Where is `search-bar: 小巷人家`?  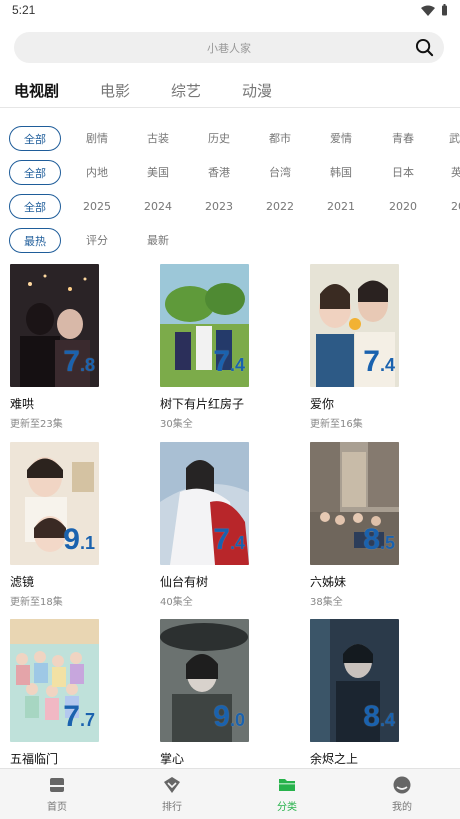
search-bar: 小巷人家 is located at coordinates (229, 47).